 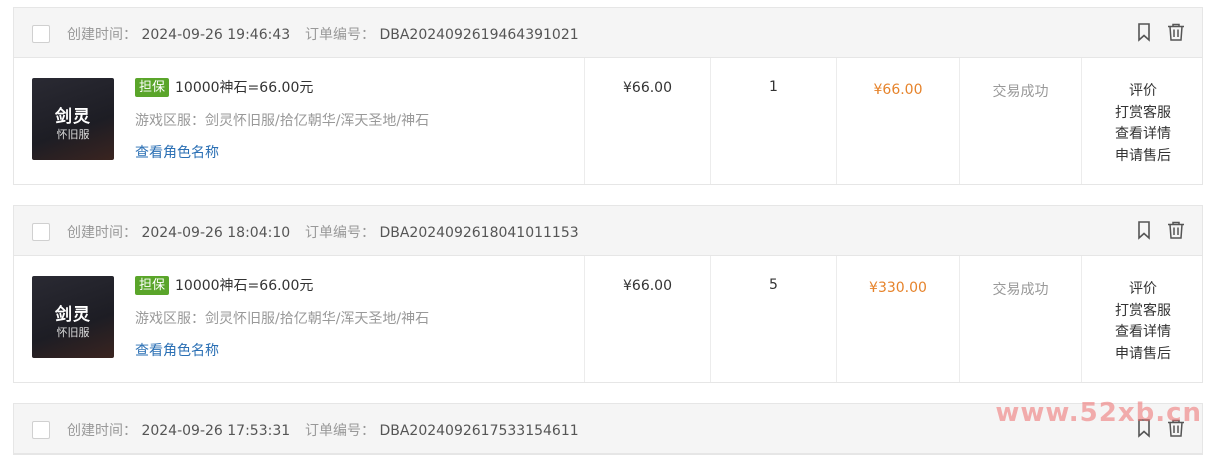 What do you see at coordinates (216, 233) in the screenshot?
I see `created-time-value: 2024-09-26 18:04:10` at bounding box center [216, 233].